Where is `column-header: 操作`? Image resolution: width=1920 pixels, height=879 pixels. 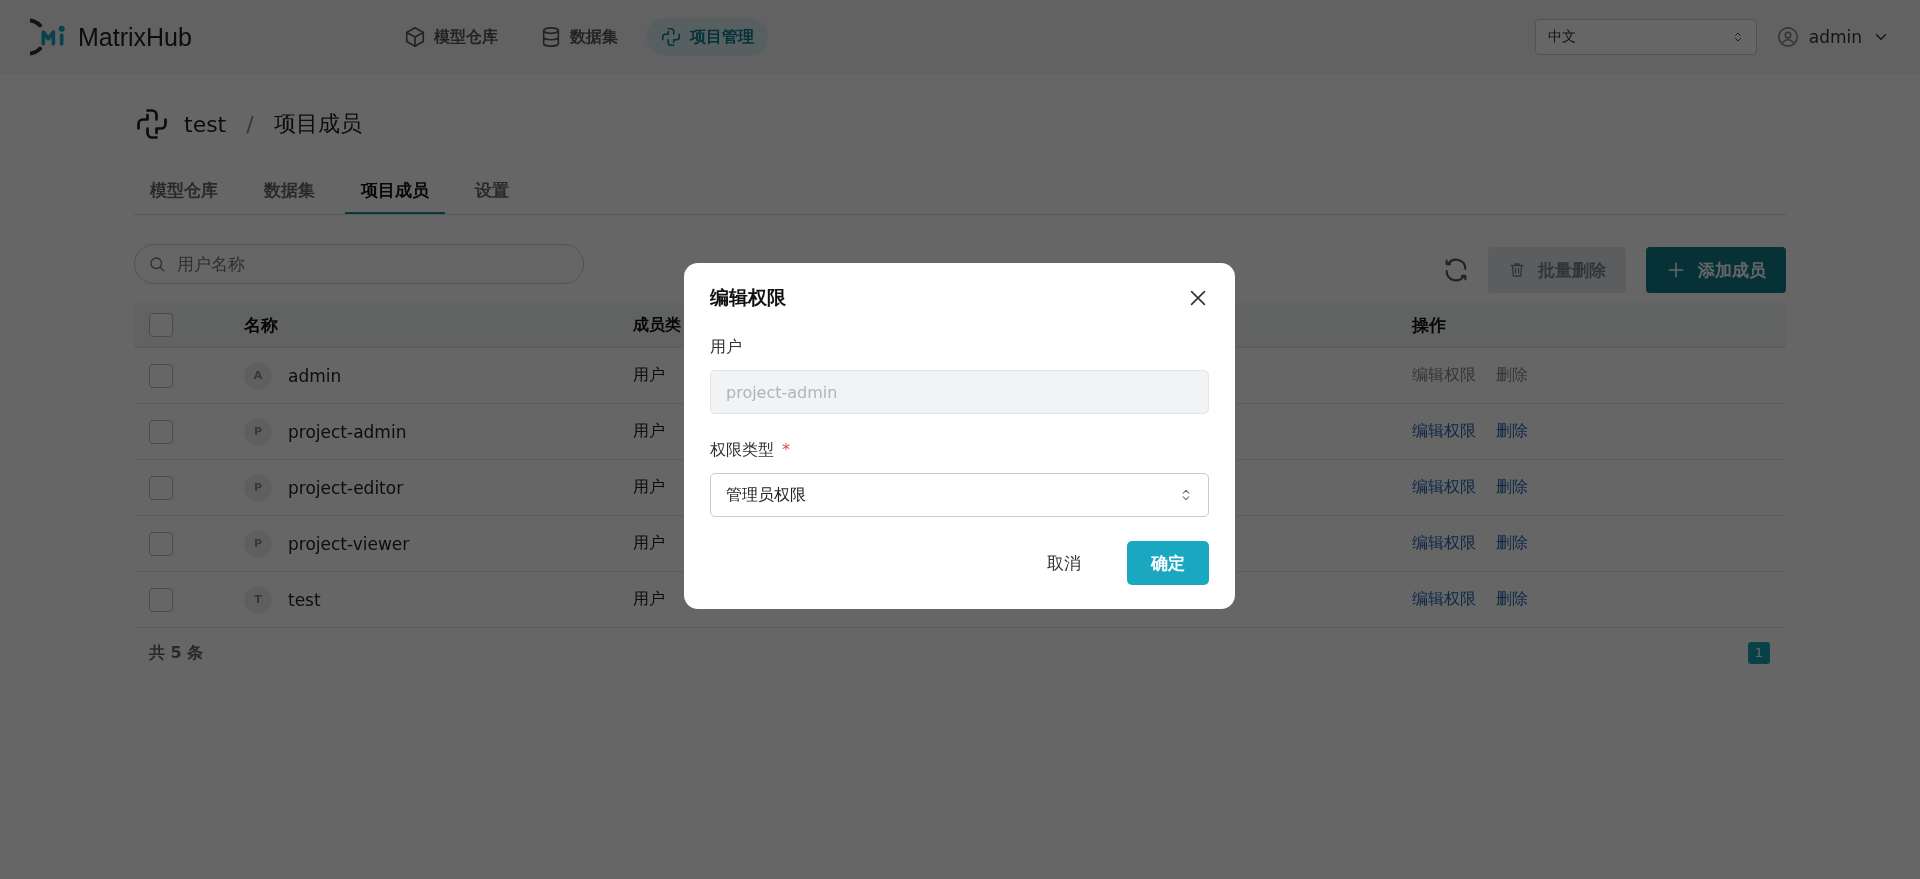
column-header: 操作 is located at coordinates (1429, 325).